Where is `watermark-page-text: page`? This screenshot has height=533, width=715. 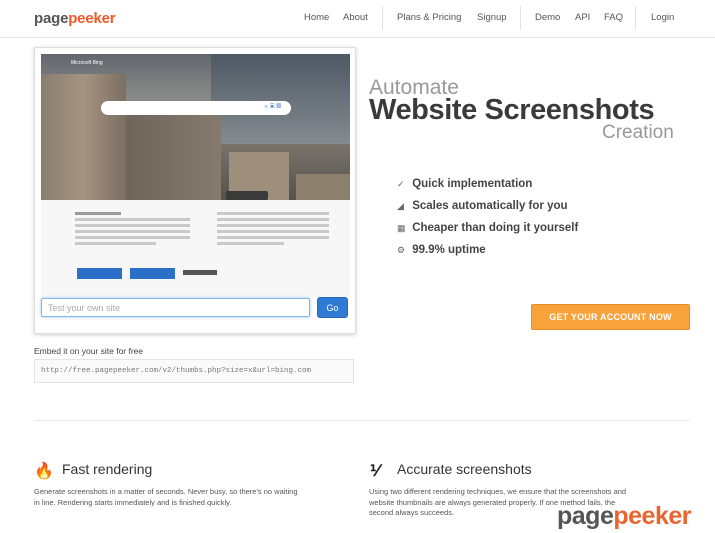 watermark-page-text: page is located at coordinates (585, 516).